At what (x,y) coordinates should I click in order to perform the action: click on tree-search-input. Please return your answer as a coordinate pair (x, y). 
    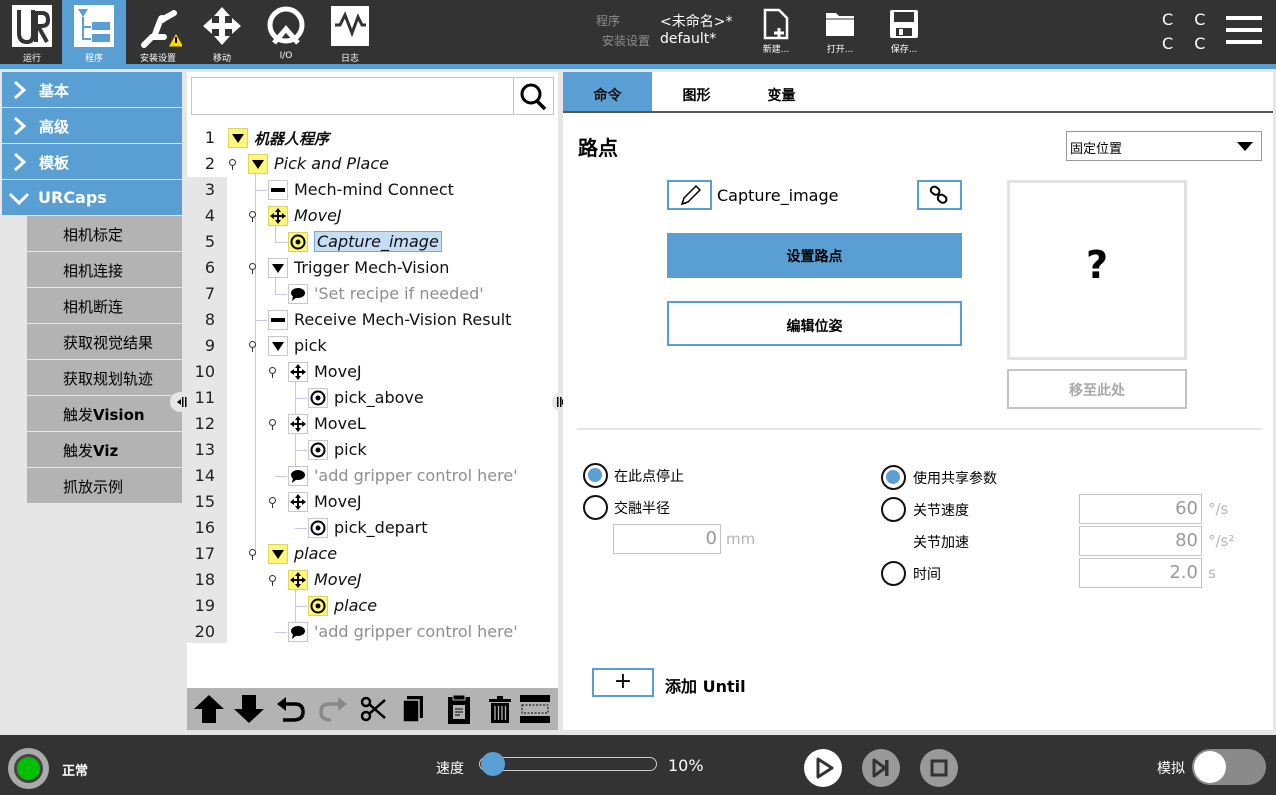
    Looking at the image, I should click on (372, 96).